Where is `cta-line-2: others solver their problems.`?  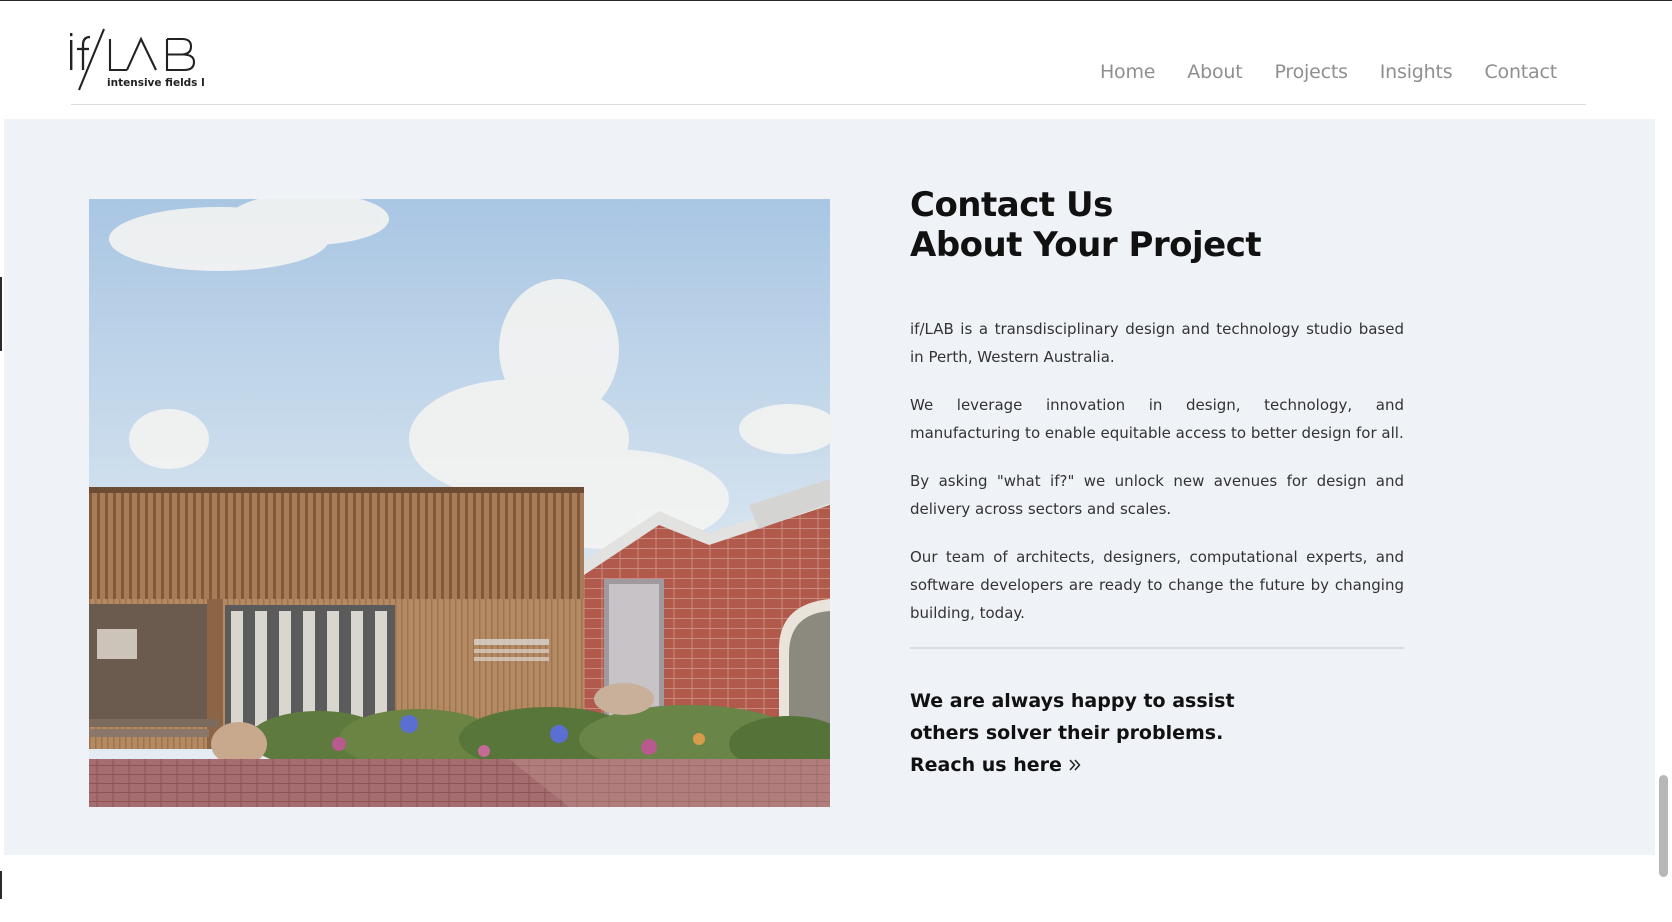 cta-line-2: others solver their problems. is located at coordinates (1067, 733).